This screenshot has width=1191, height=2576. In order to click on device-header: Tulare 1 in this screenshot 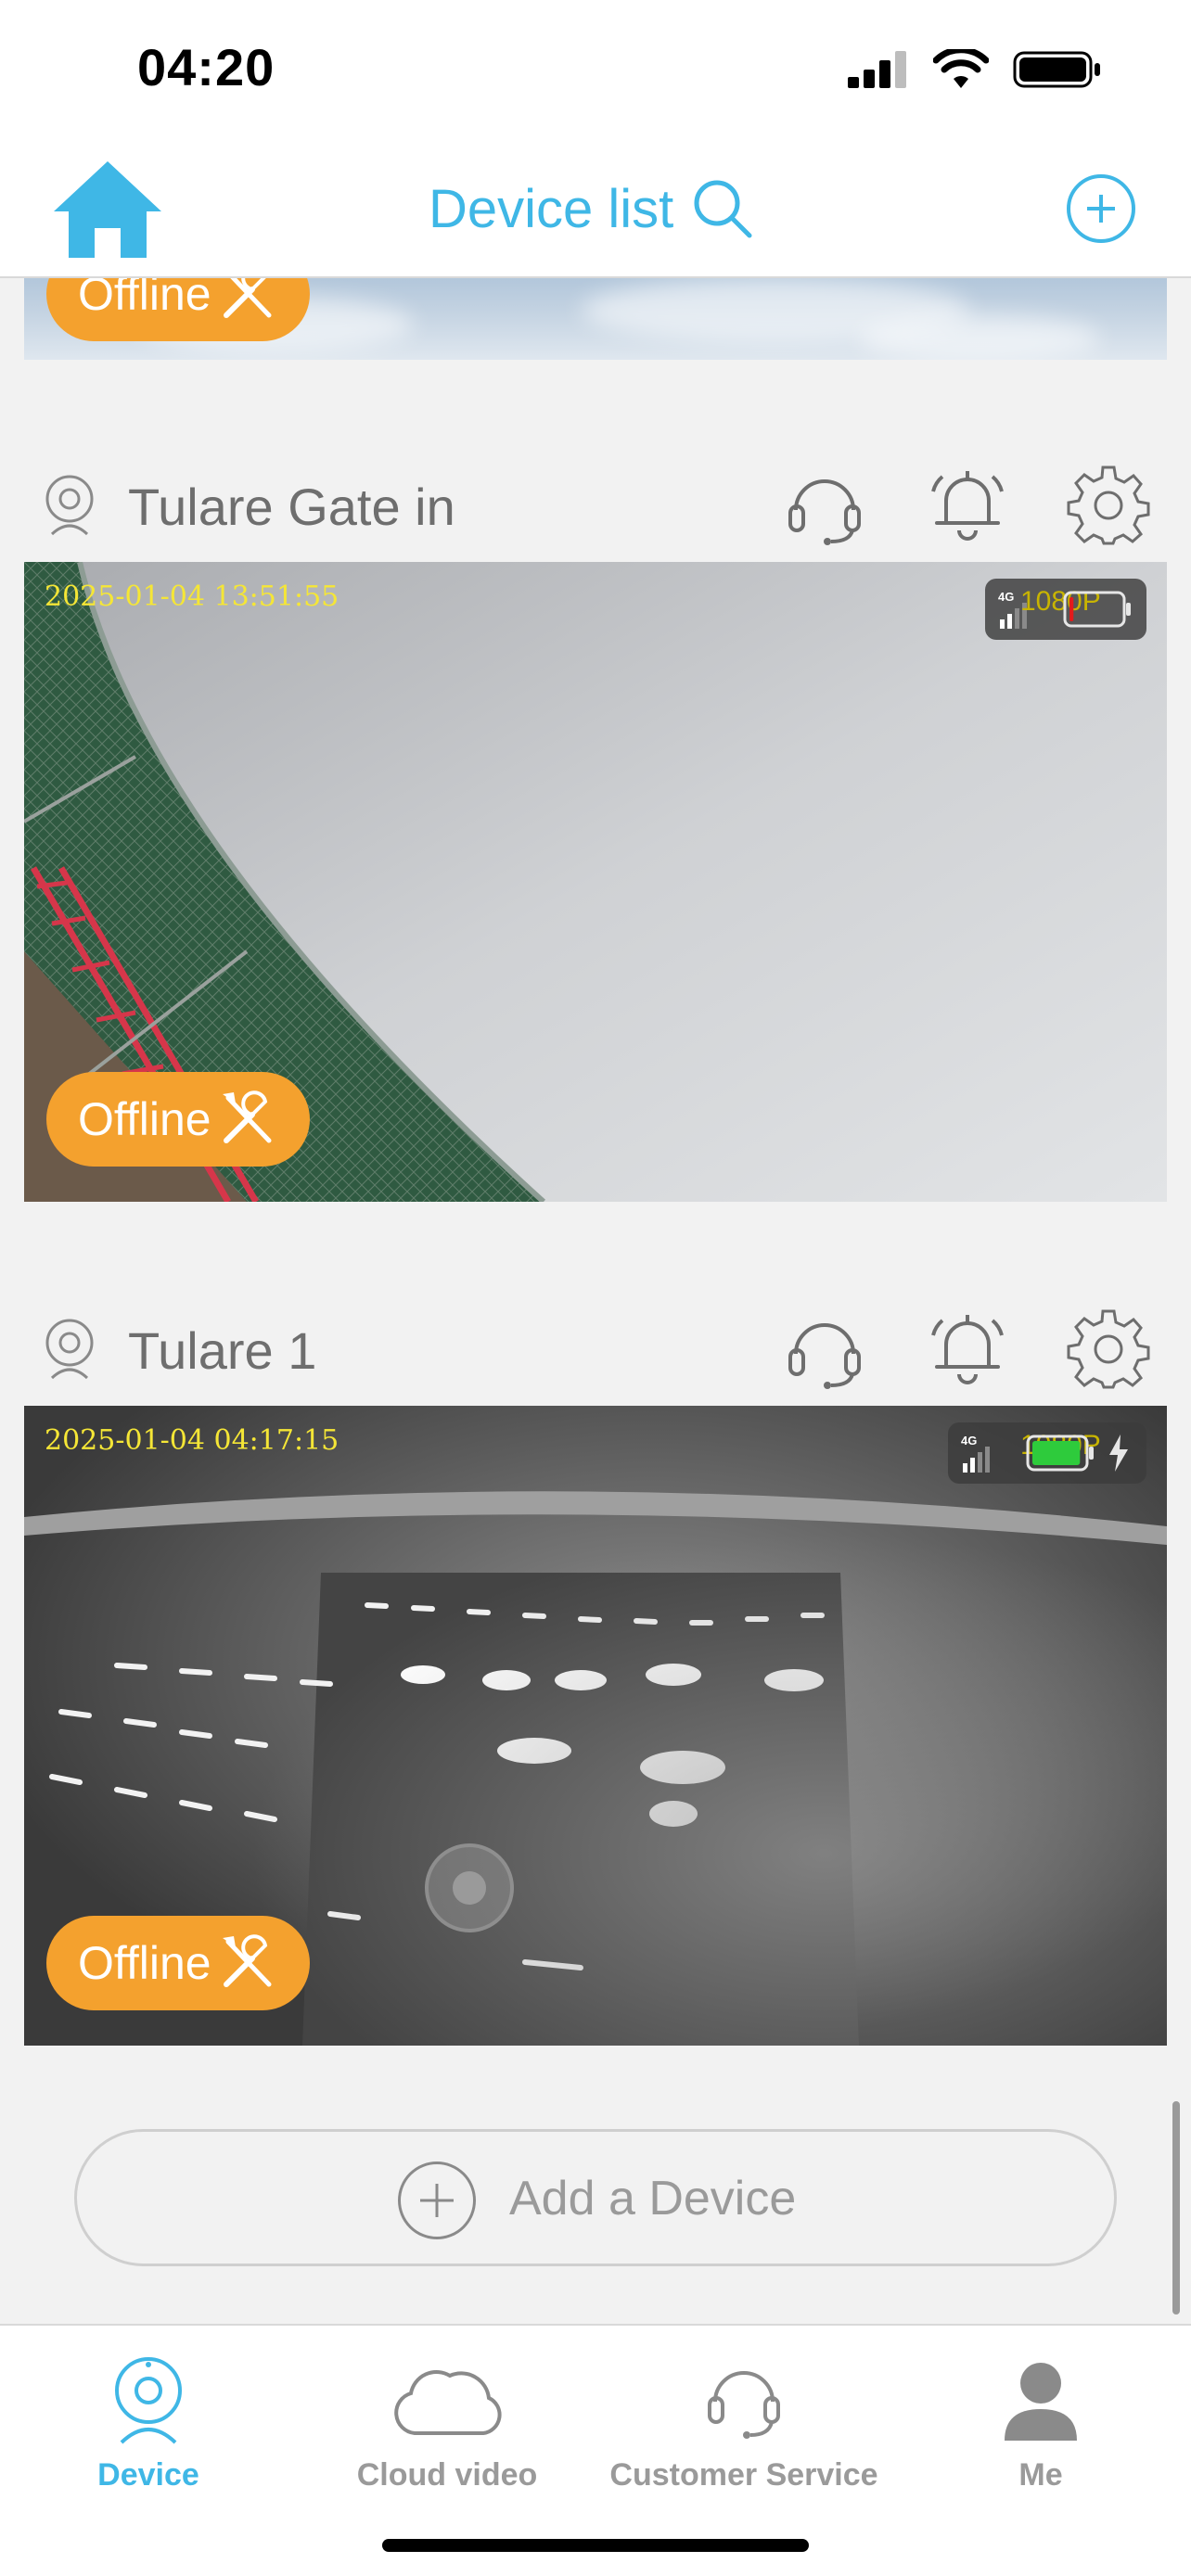, I will do `click(595, 1341)`.